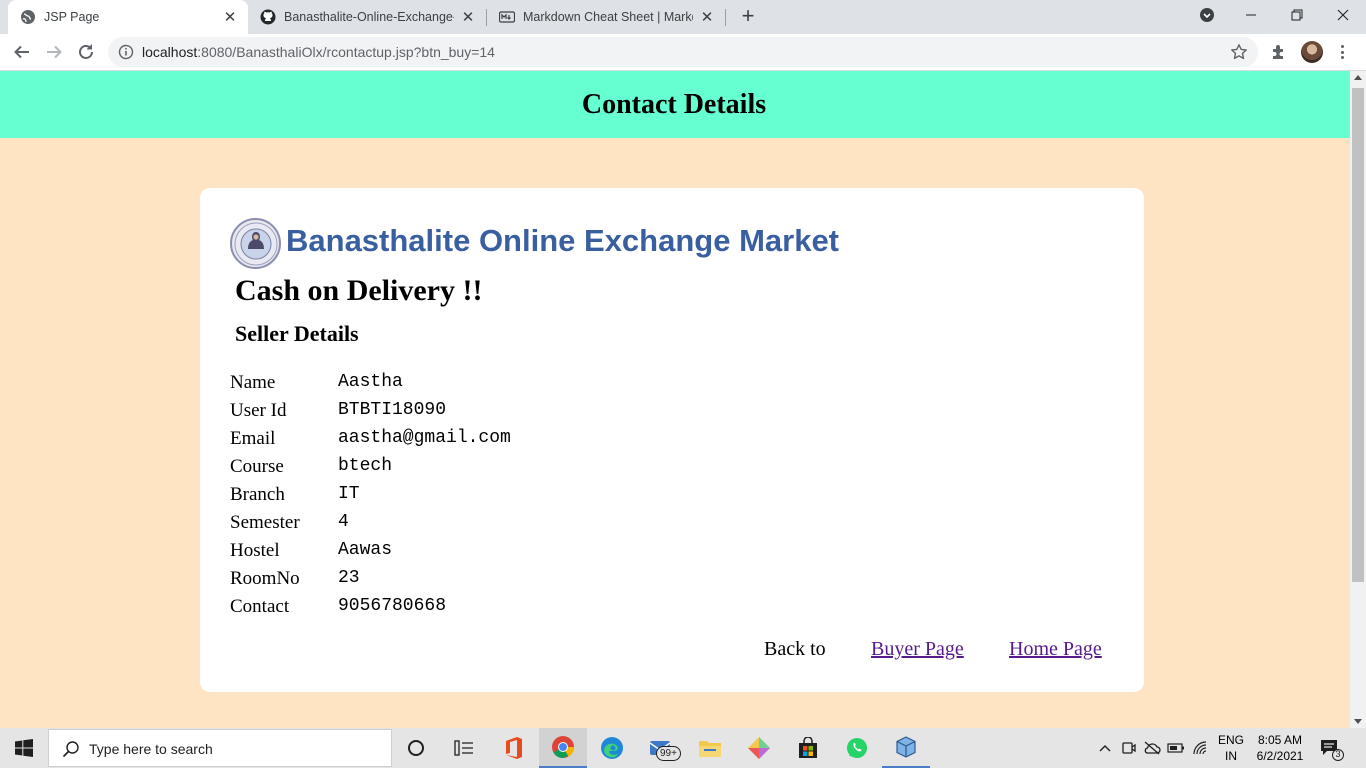 The image size is (1366, 768). I want to click on microsoft-store-app, so click(808, 748).